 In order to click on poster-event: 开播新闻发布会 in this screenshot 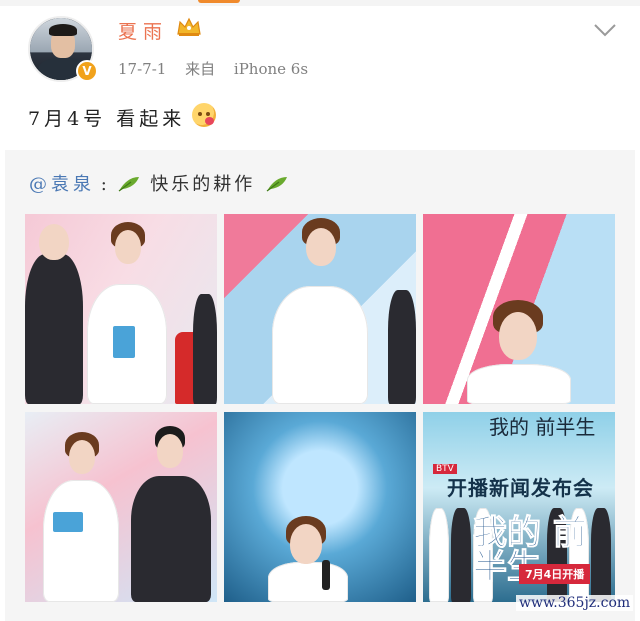, I will do `click(520, 488)`.